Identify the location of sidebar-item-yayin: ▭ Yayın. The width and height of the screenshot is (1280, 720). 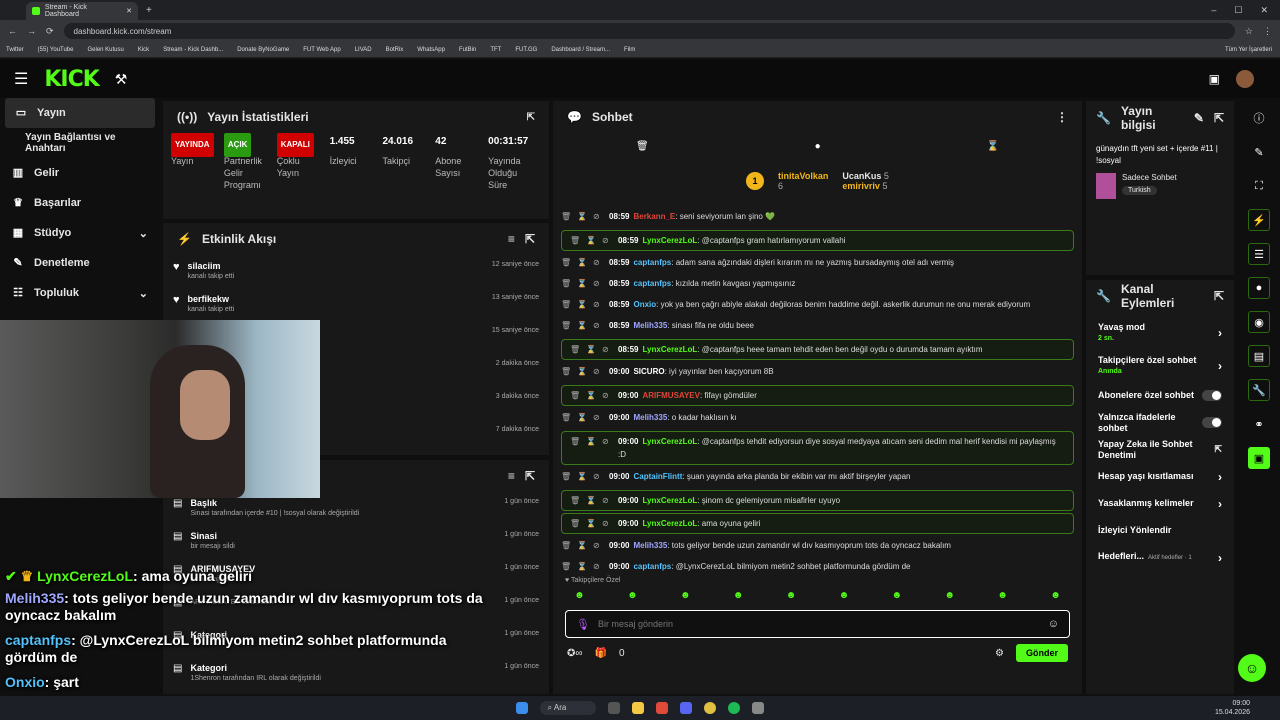
(80, 113).